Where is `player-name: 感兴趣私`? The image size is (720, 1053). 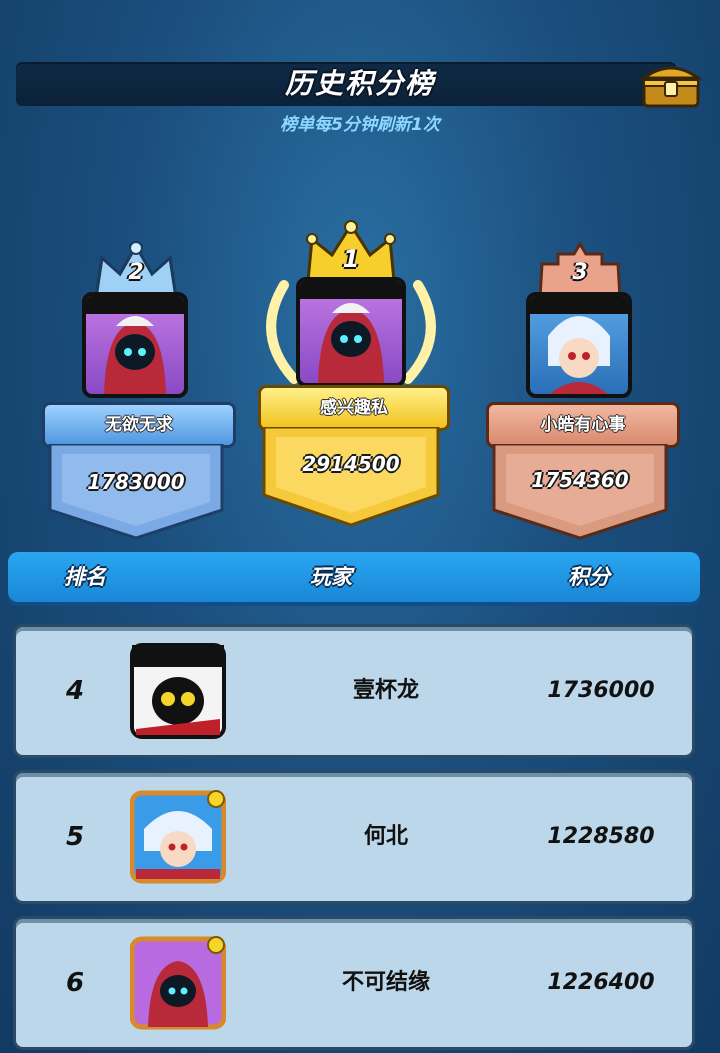 player-name: 感兴趣私 is located at coordinates (354, 408).